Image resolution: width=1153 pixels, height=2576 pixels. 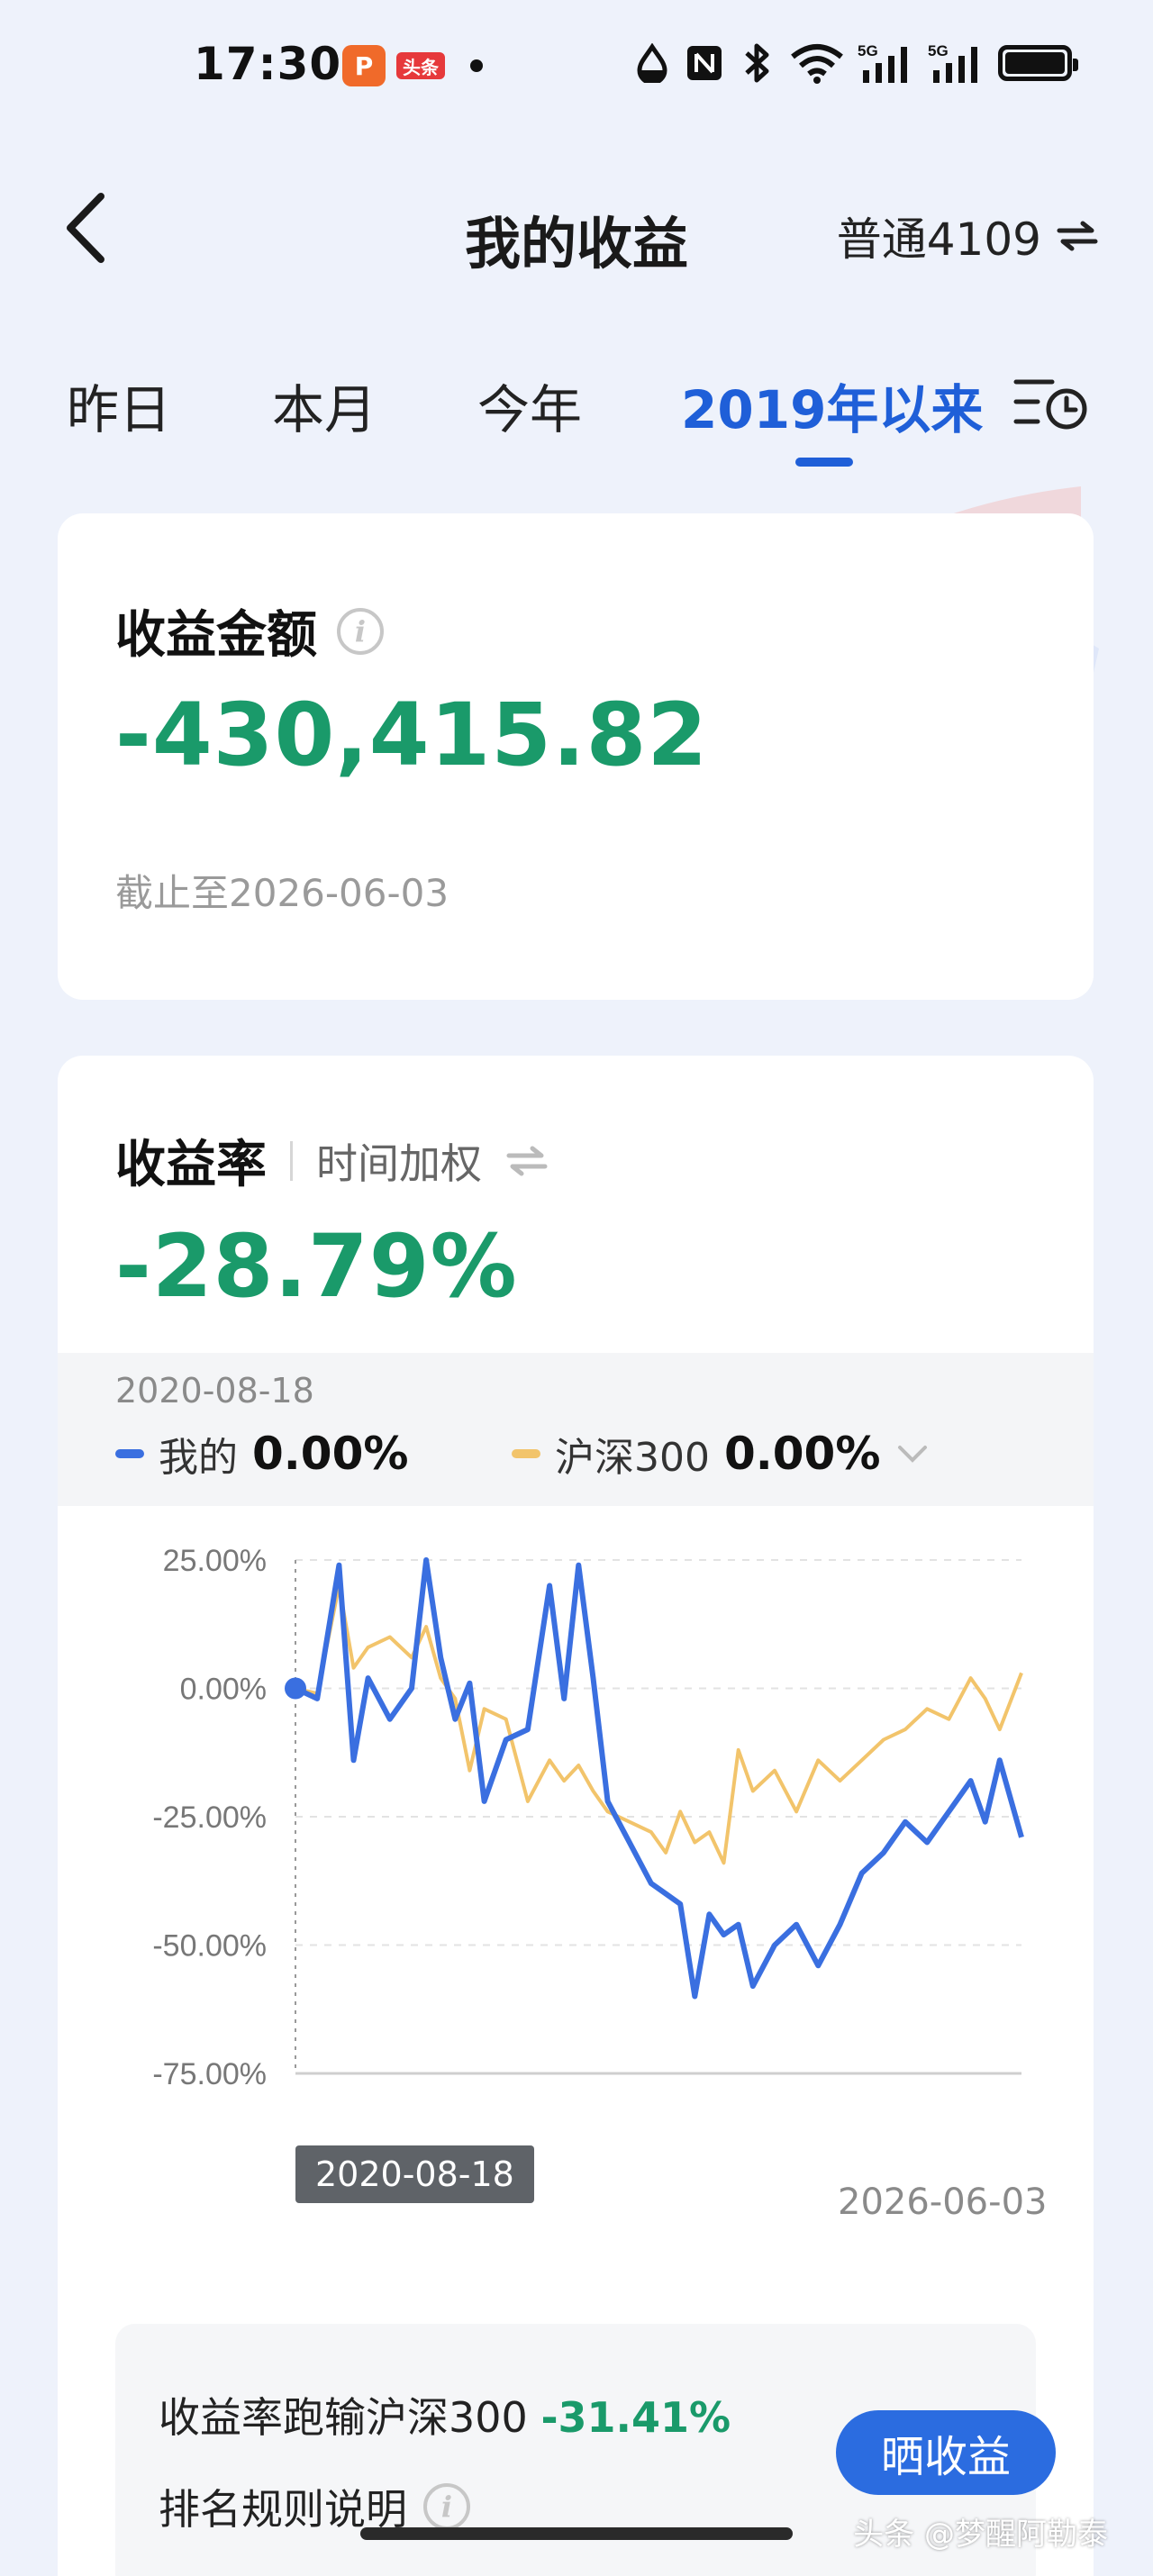 What do you see at coordinates (399, 1161) in the screenshot?
I see `weighting-mode: 时间加权` at bounding box center [399, 1161].